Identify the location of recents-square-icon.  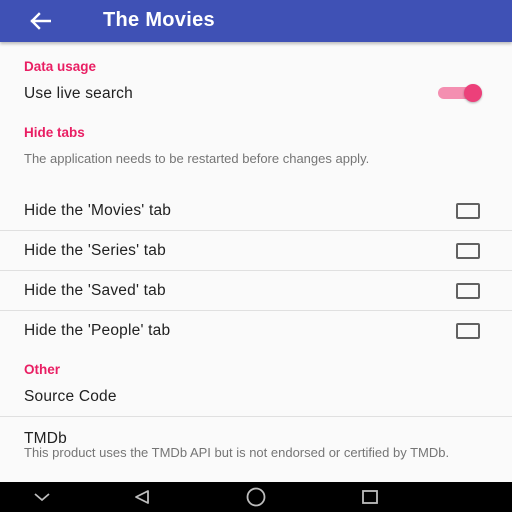
(370, 497).